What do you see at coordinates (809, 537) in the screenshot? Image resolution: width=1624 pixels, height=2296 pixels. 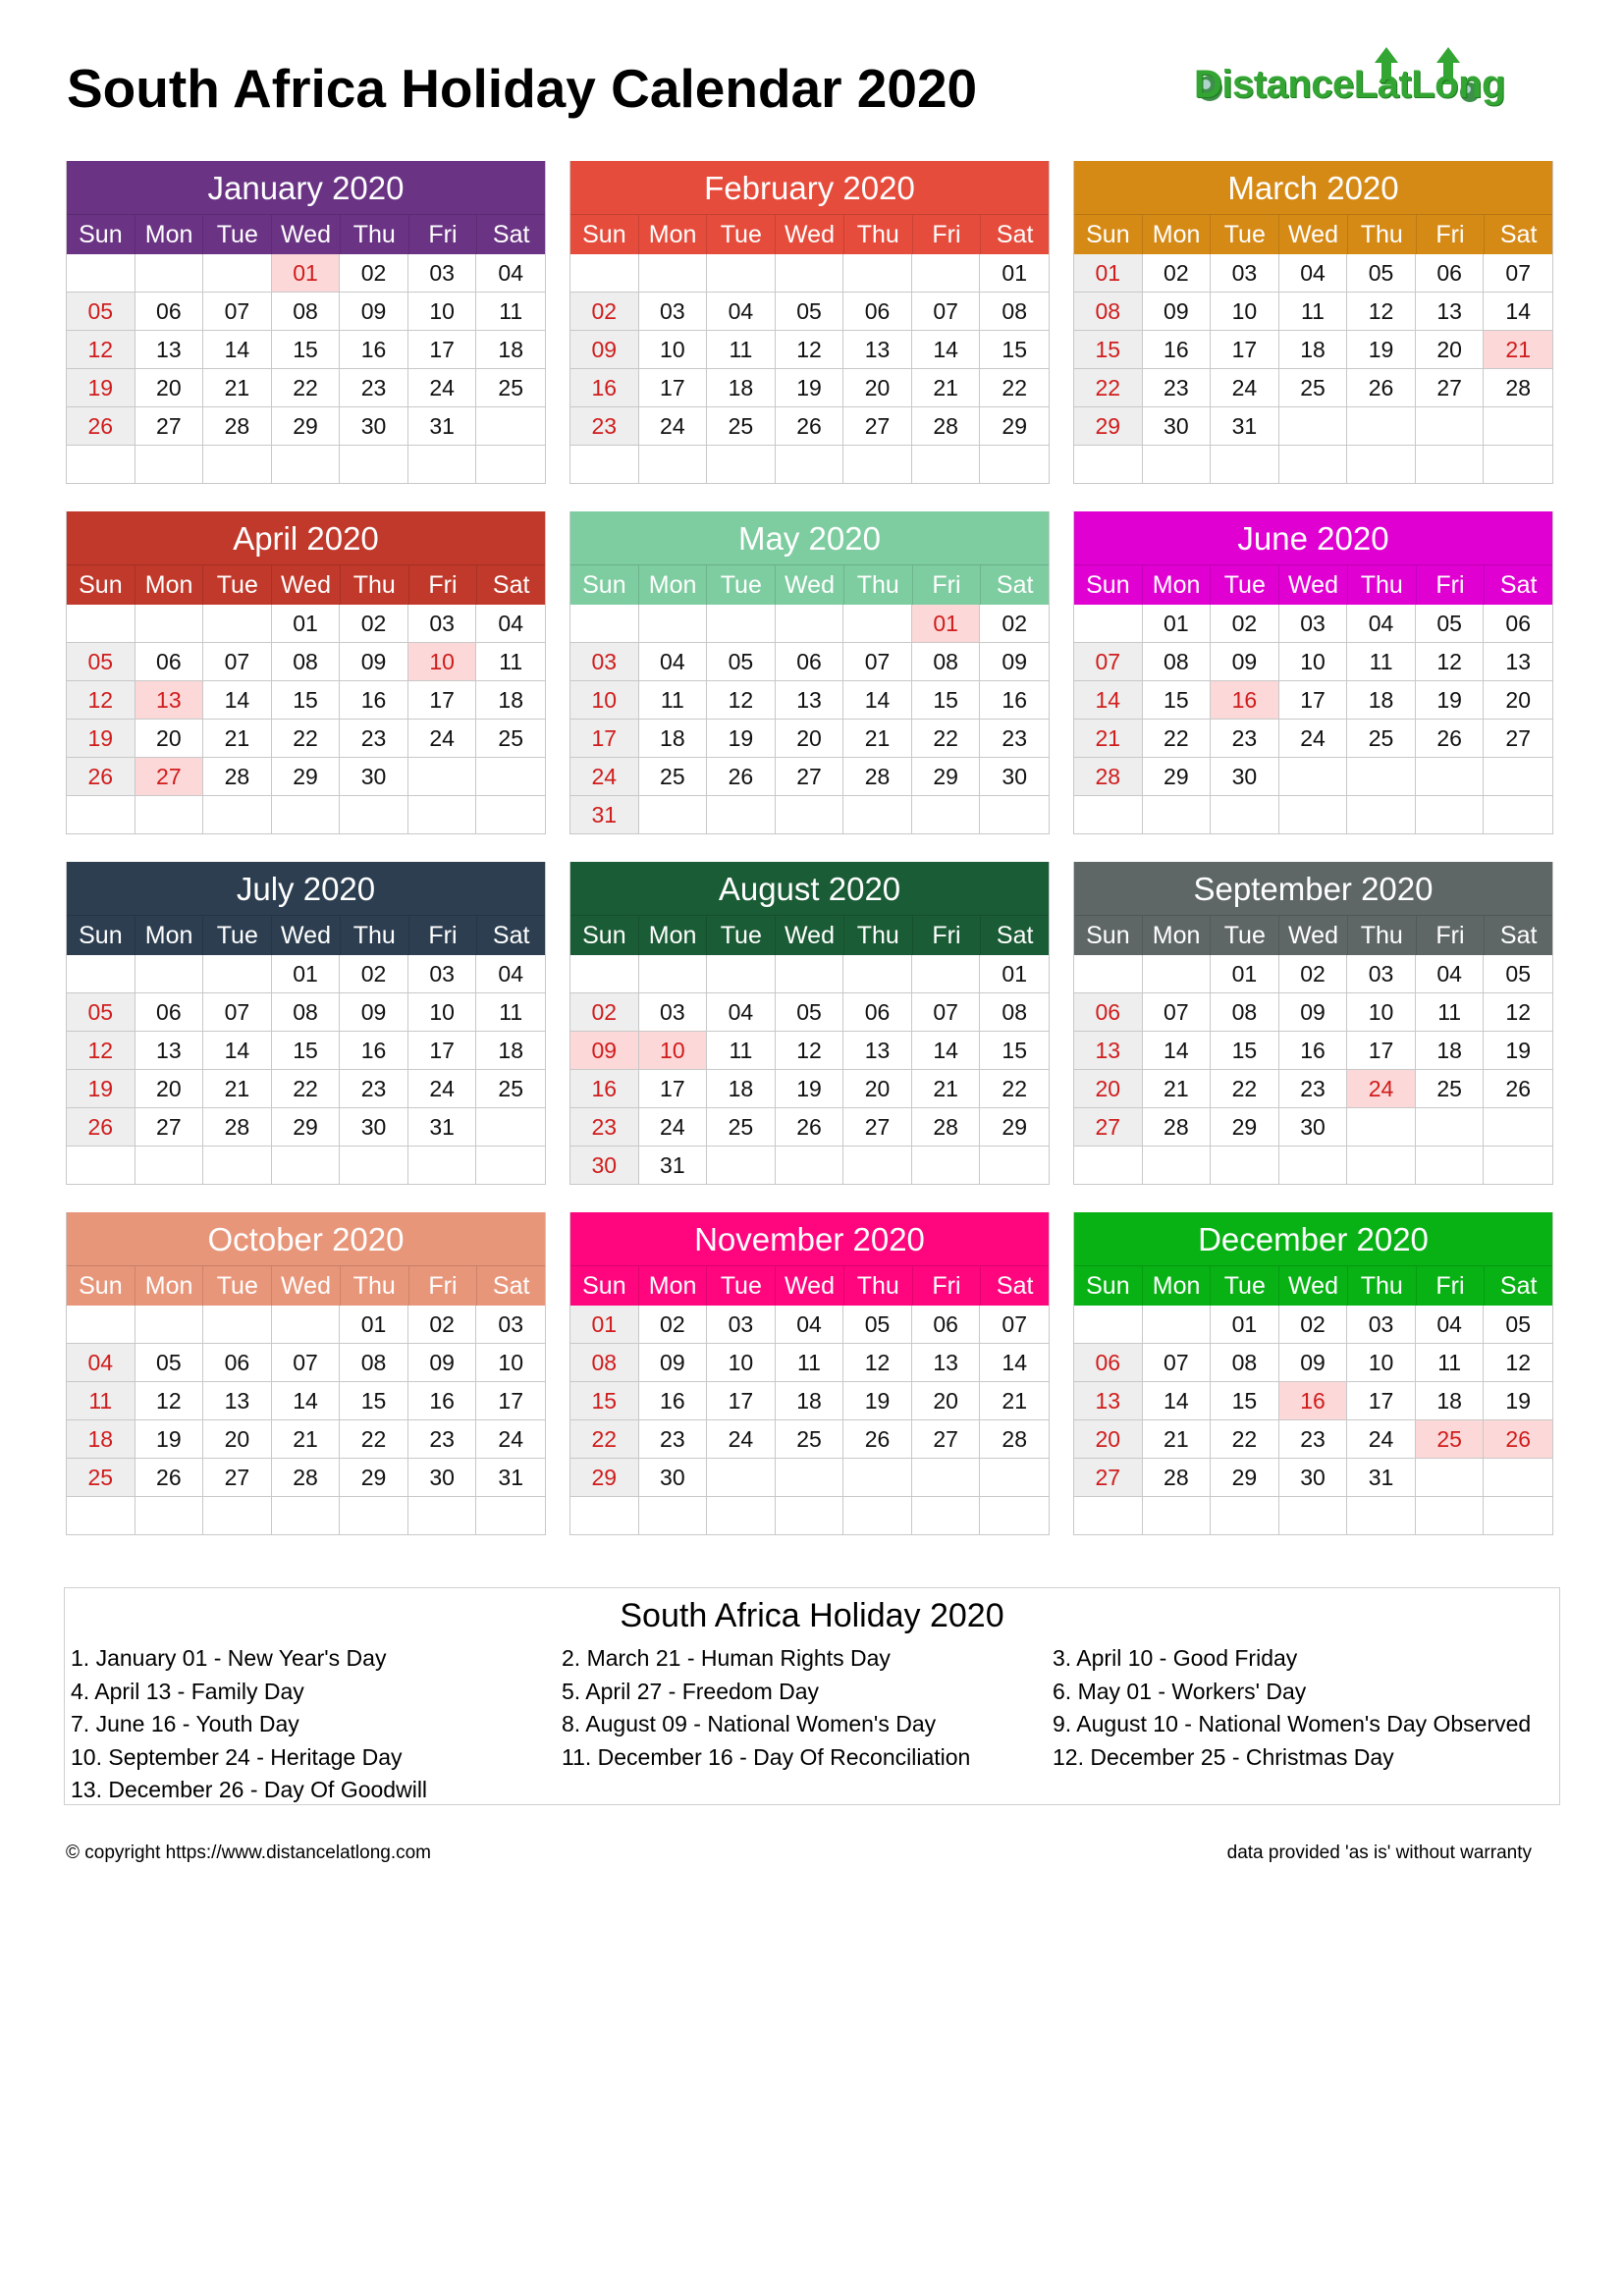 I see `month-title: May 2020` at bounding box center [809, 537].